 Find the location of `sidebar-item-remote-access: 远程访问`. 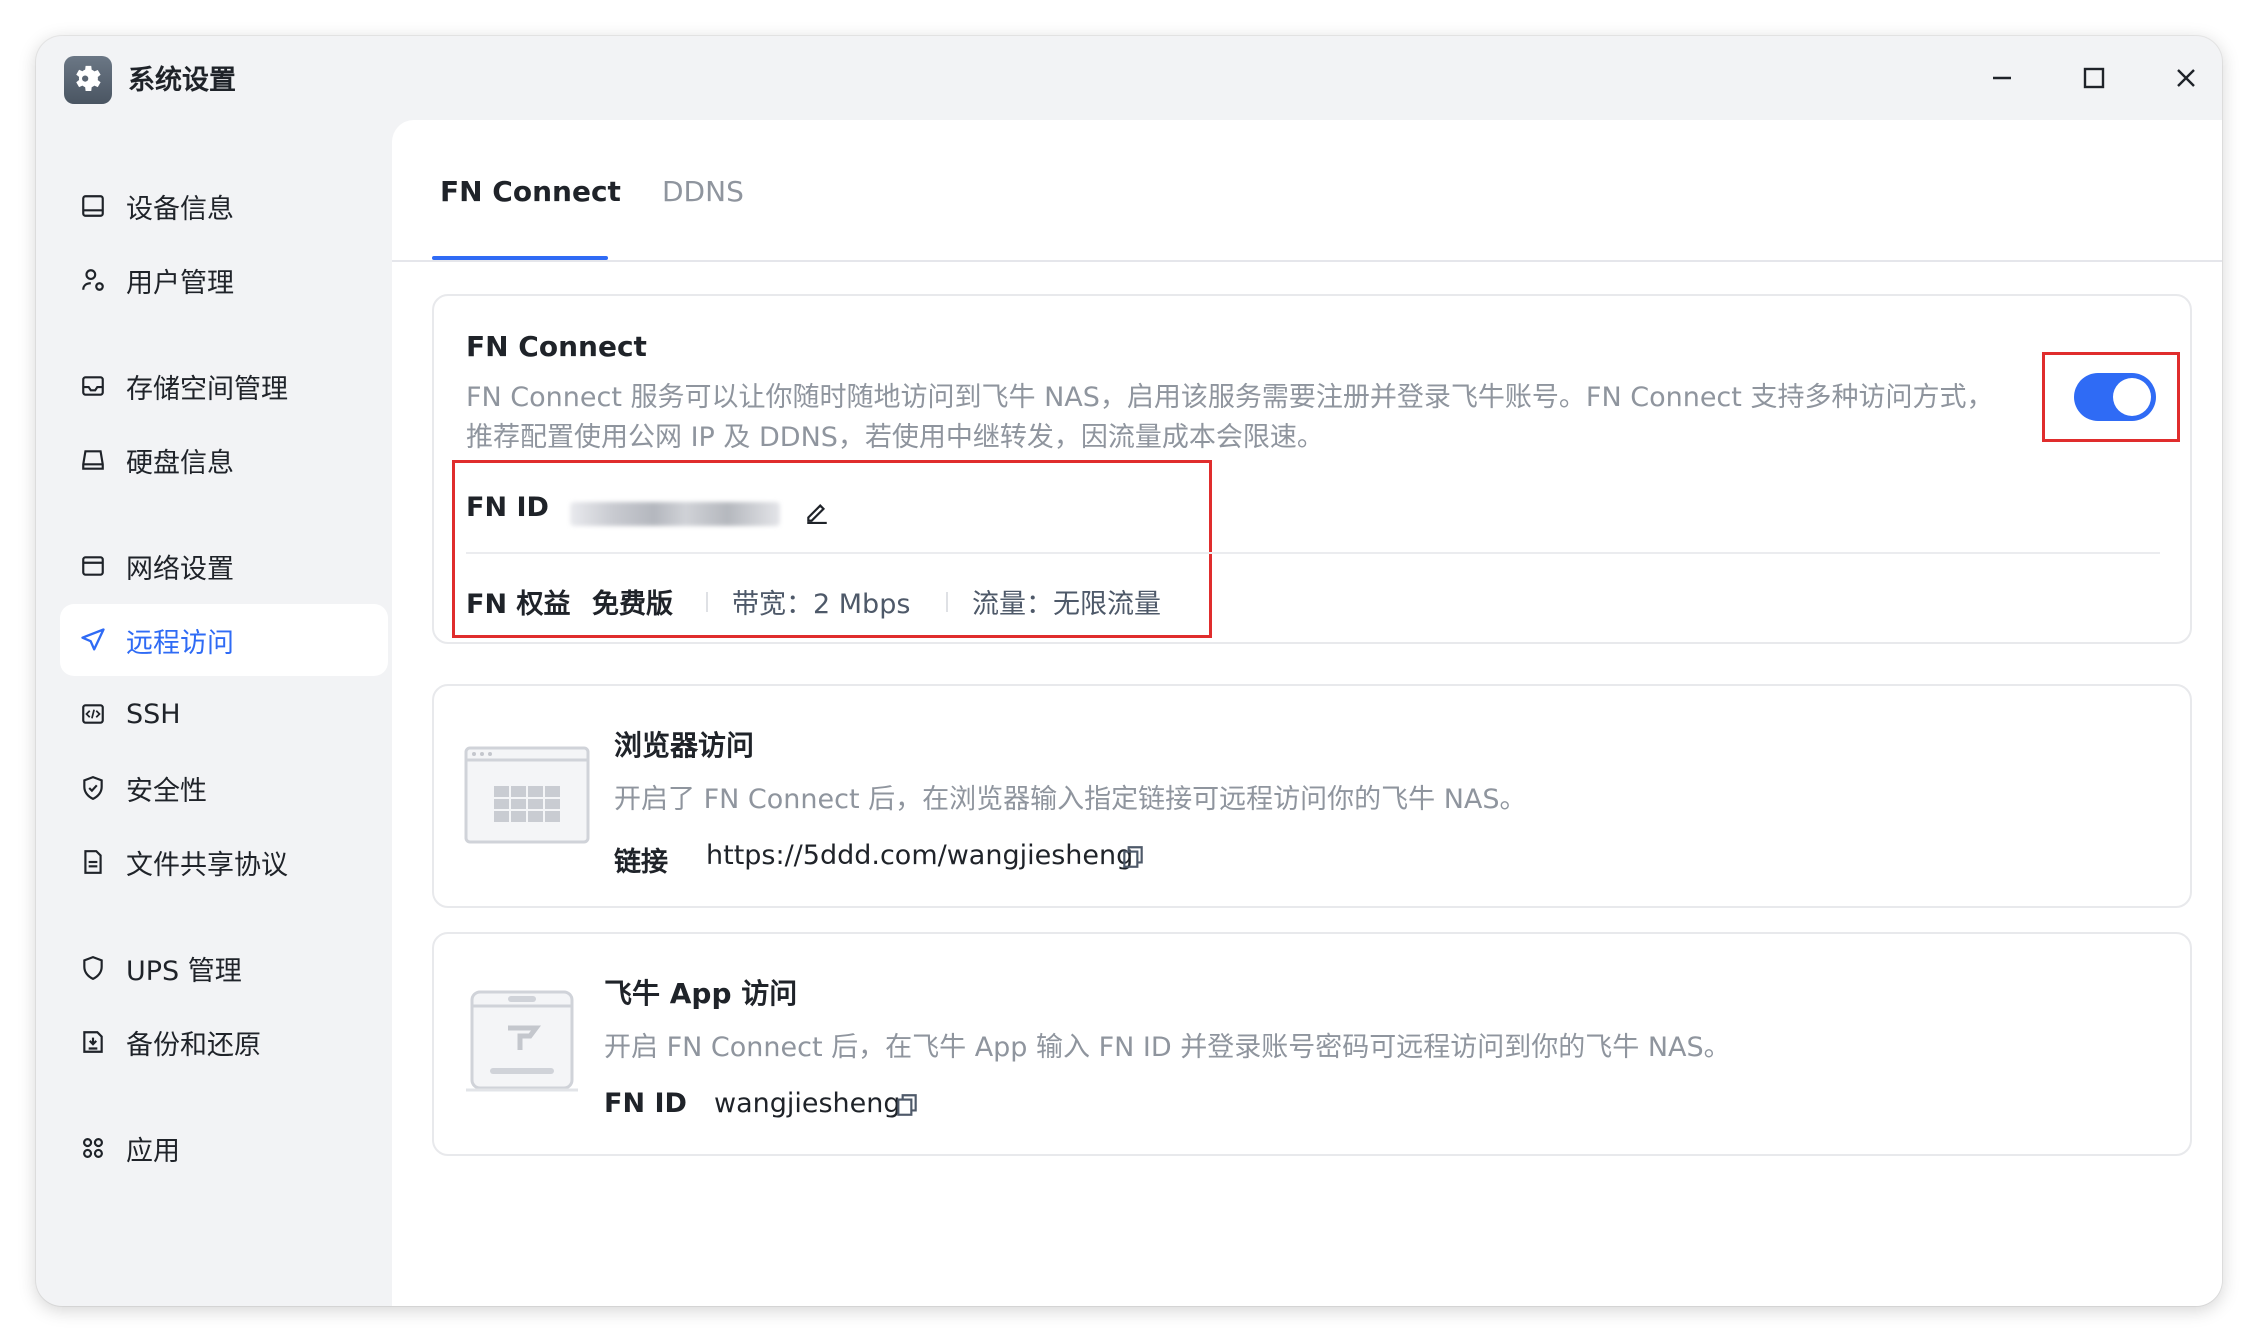

sidebar-item-remote-access: 远程访问 is located at coordinates (224, 640).